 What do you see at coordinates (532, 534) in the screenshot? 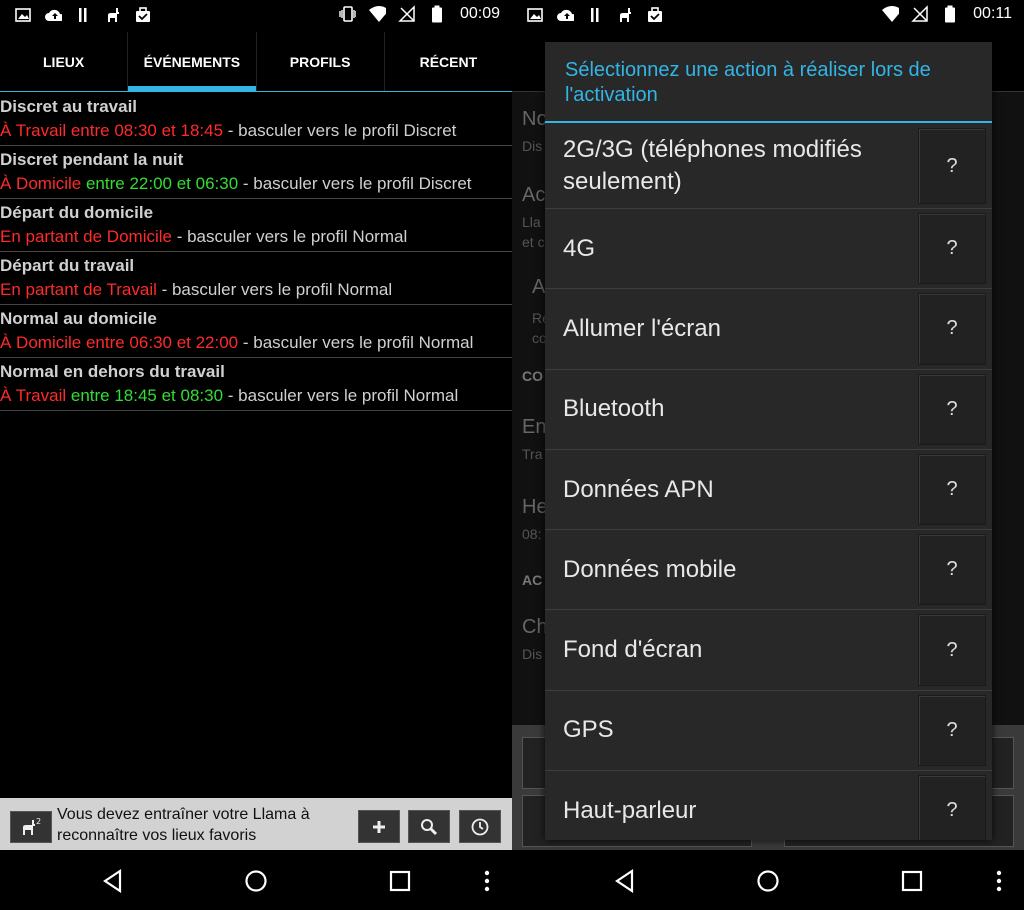
I see `background-text: 08:` at bounding box center [532, 534].